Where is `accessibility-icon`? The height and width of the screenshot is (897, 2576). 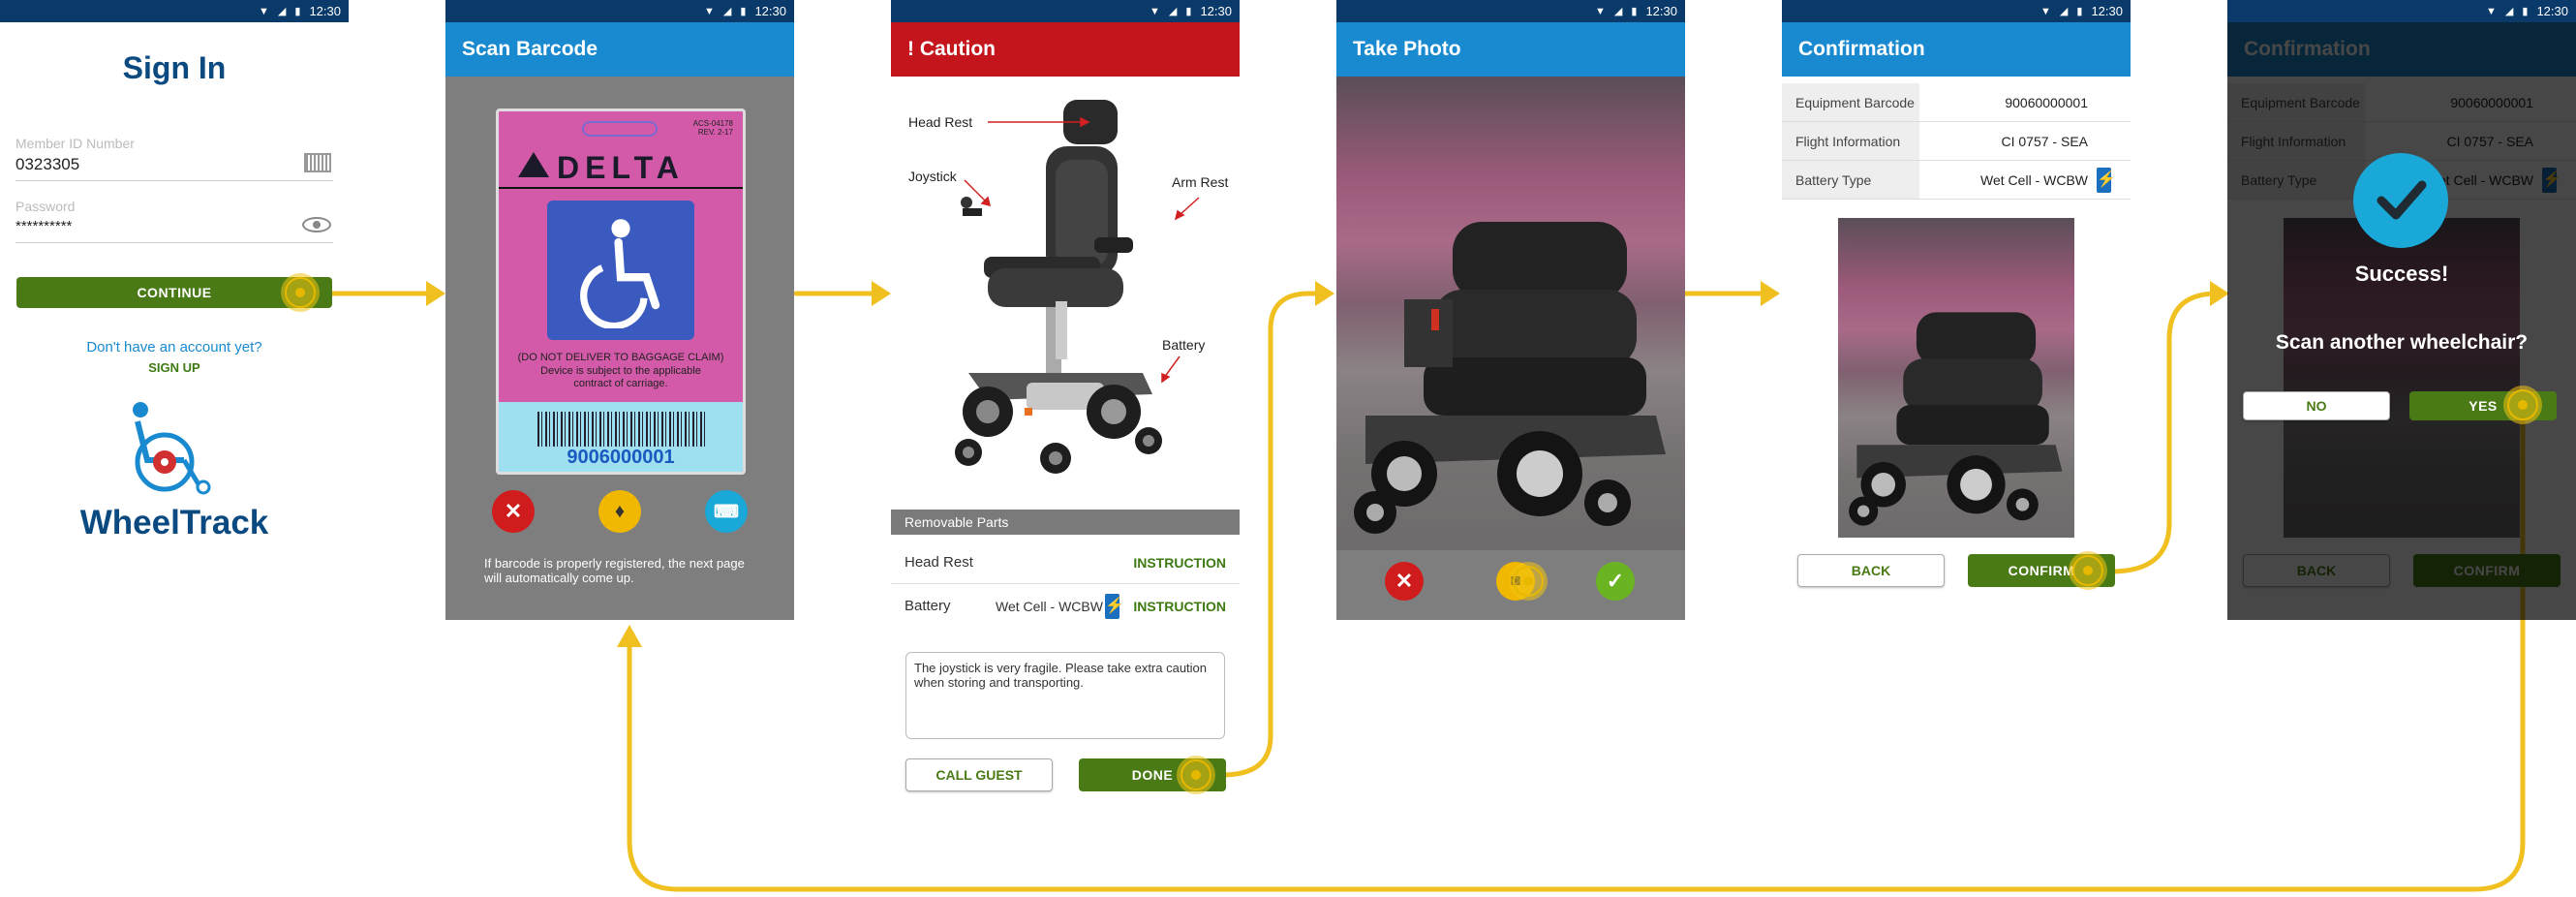 accessibility-icon is located at coordinates (620, 270).